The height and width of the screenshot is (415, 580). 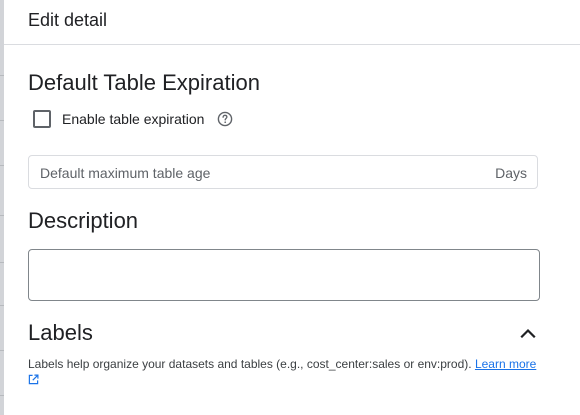 What do you see at coordinates (225, 119) in the screenshot?
I see `help-circle-icon` at bounding box center [225, 119].